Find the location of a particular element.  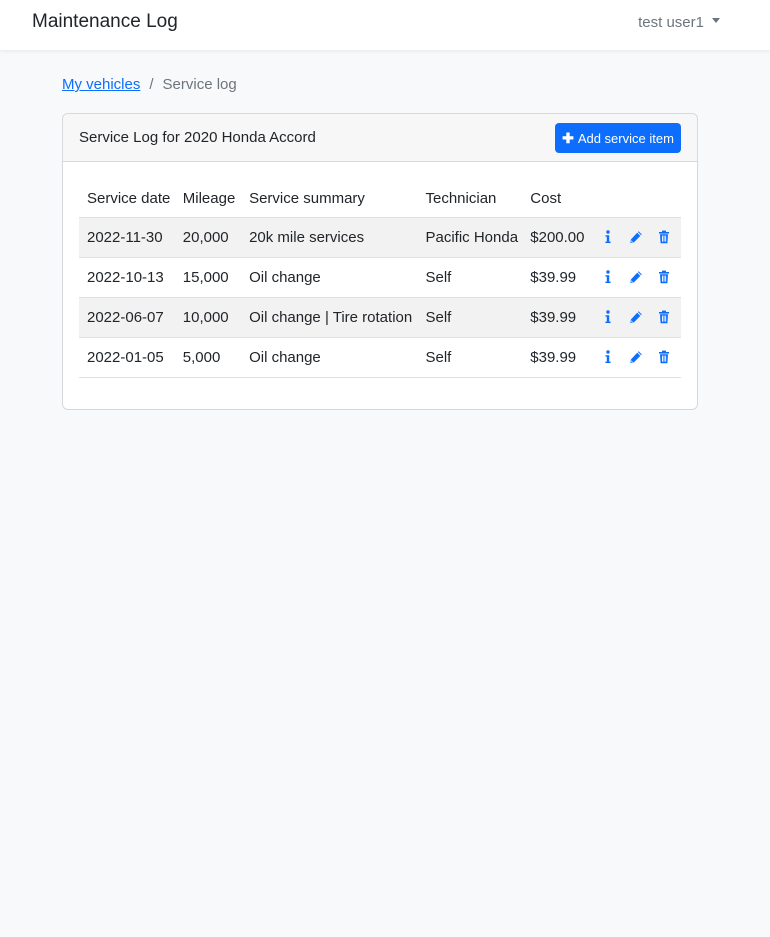

brand-title: Maintenance Log is located at coordinates (105, 22).